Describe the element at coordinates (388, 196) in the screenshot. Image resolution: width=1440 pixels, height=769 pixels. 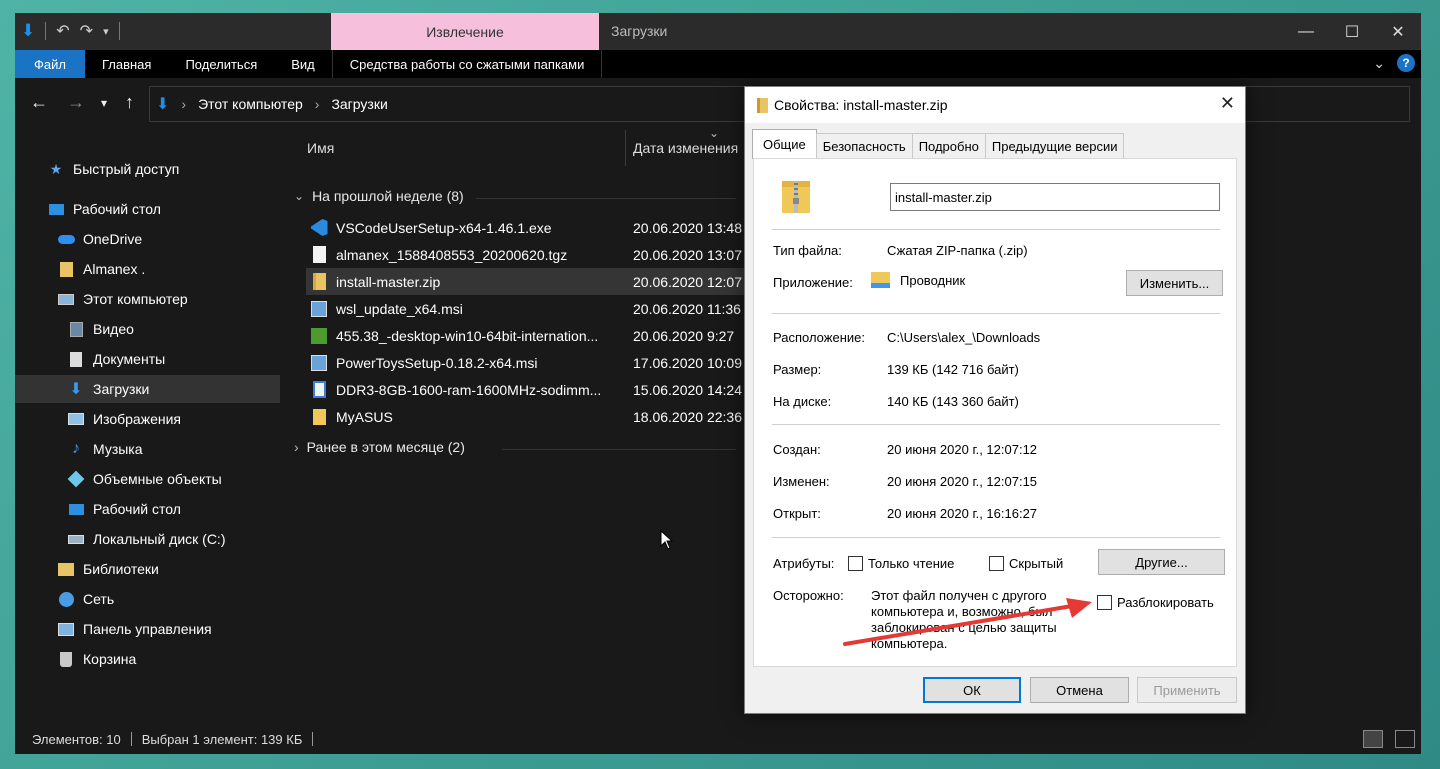
I see `group-label: На прошлой неделе (8)` at that location.